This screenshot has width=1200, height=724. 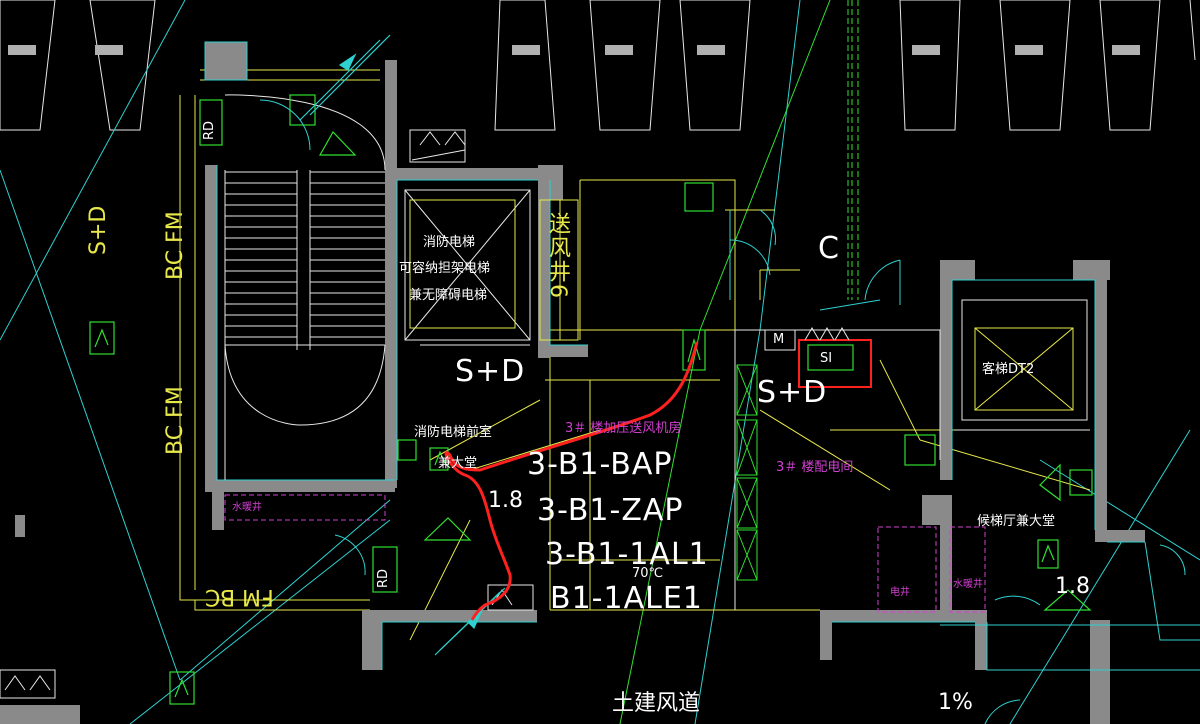 I want to click on rd-bottom-label: RD, so click(x=383, y=578).